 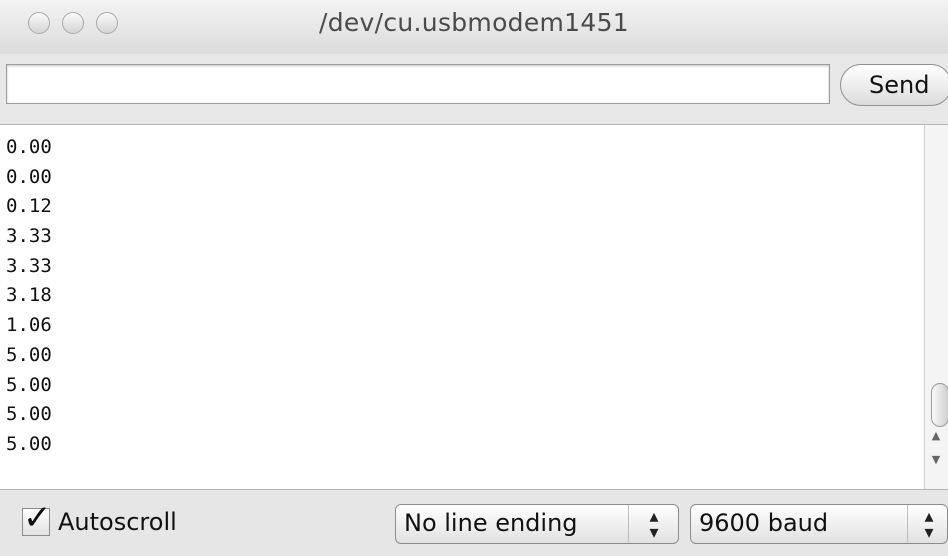 I want to click on baud-rate-select: 9600 baud ▴ ▾, so click(x=819, y=524).